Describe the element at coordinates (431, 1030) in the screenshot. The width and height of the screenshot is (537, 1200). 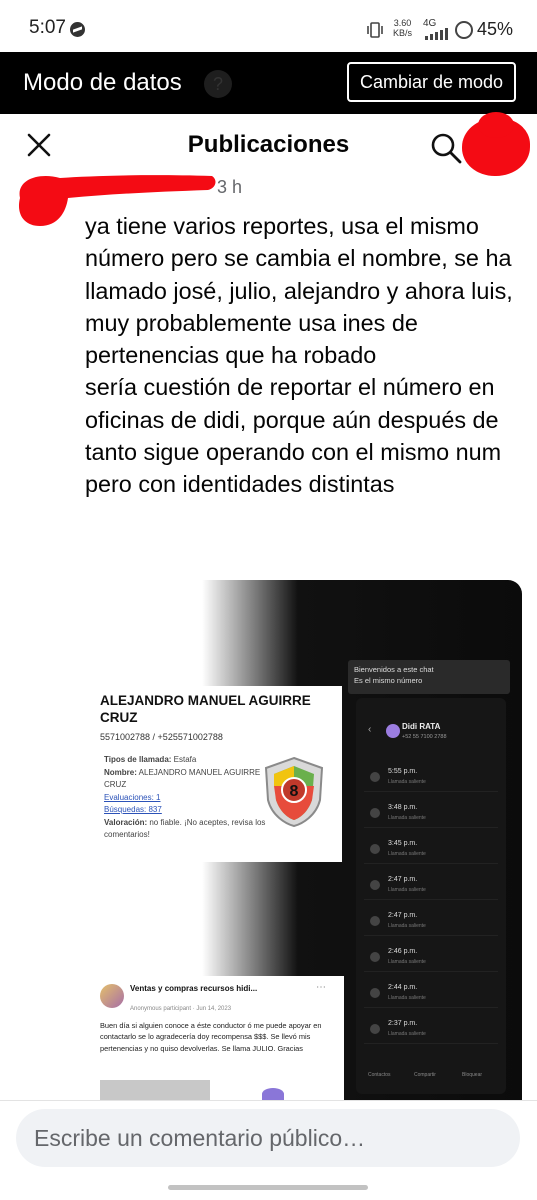
I see `call-row: 2:37 p.m. Llamada saliente` at that location.